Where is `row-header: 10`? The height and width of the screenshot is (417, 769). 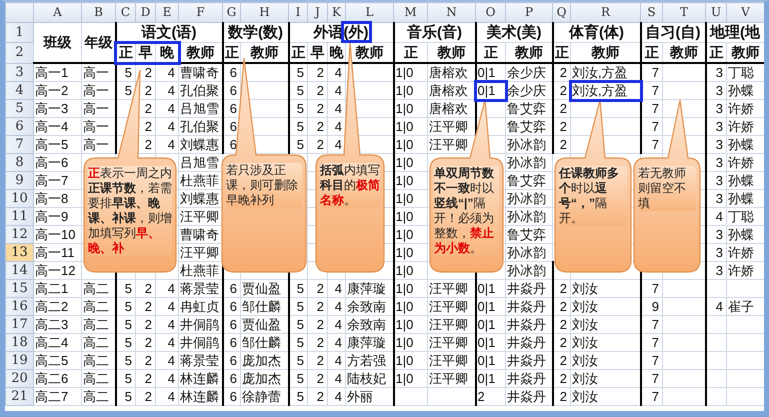
row-header: 10 is located at coordinates (20, 199).